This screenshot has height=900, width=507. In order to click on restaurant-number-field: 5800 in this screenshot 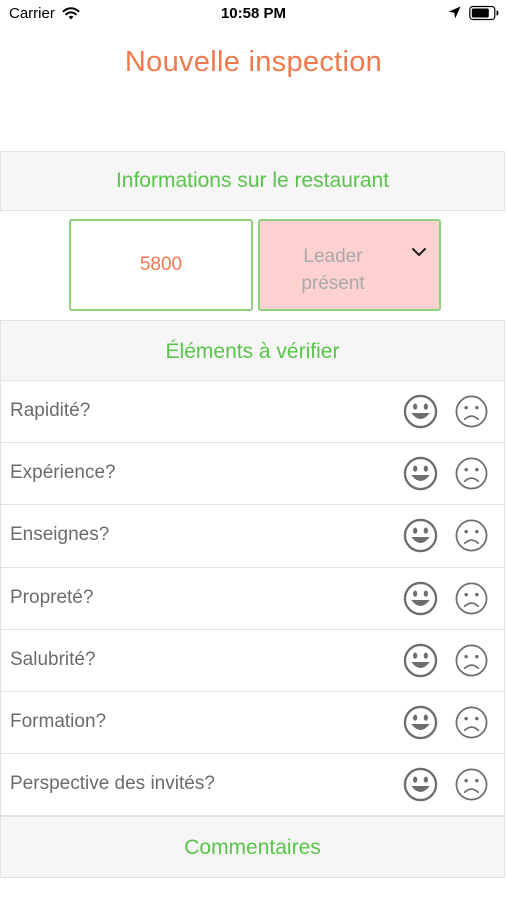, I will do `click(161, 265)`.